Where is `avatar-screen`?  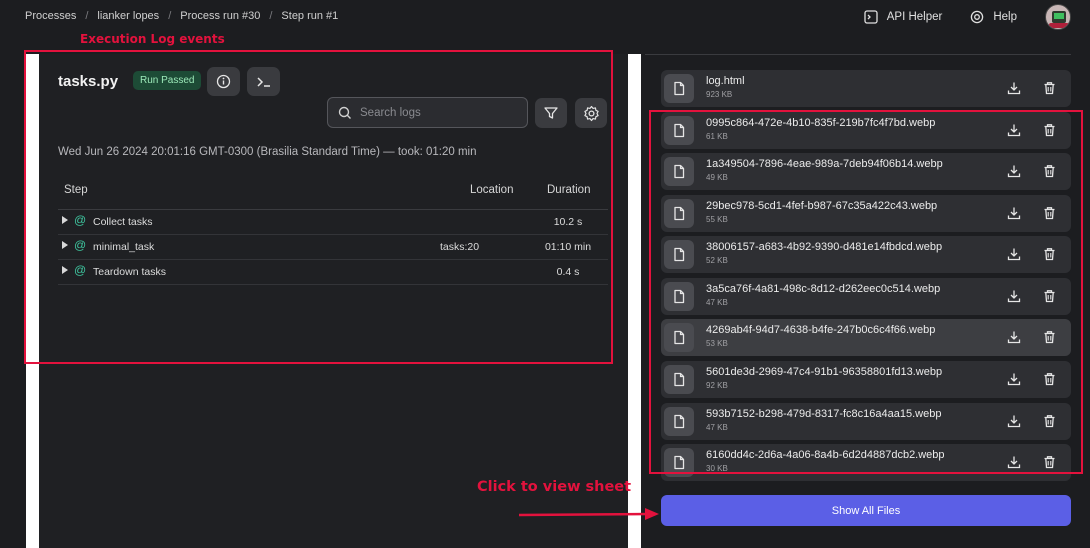 avatar-screen is located at coordinates (1059, 16).